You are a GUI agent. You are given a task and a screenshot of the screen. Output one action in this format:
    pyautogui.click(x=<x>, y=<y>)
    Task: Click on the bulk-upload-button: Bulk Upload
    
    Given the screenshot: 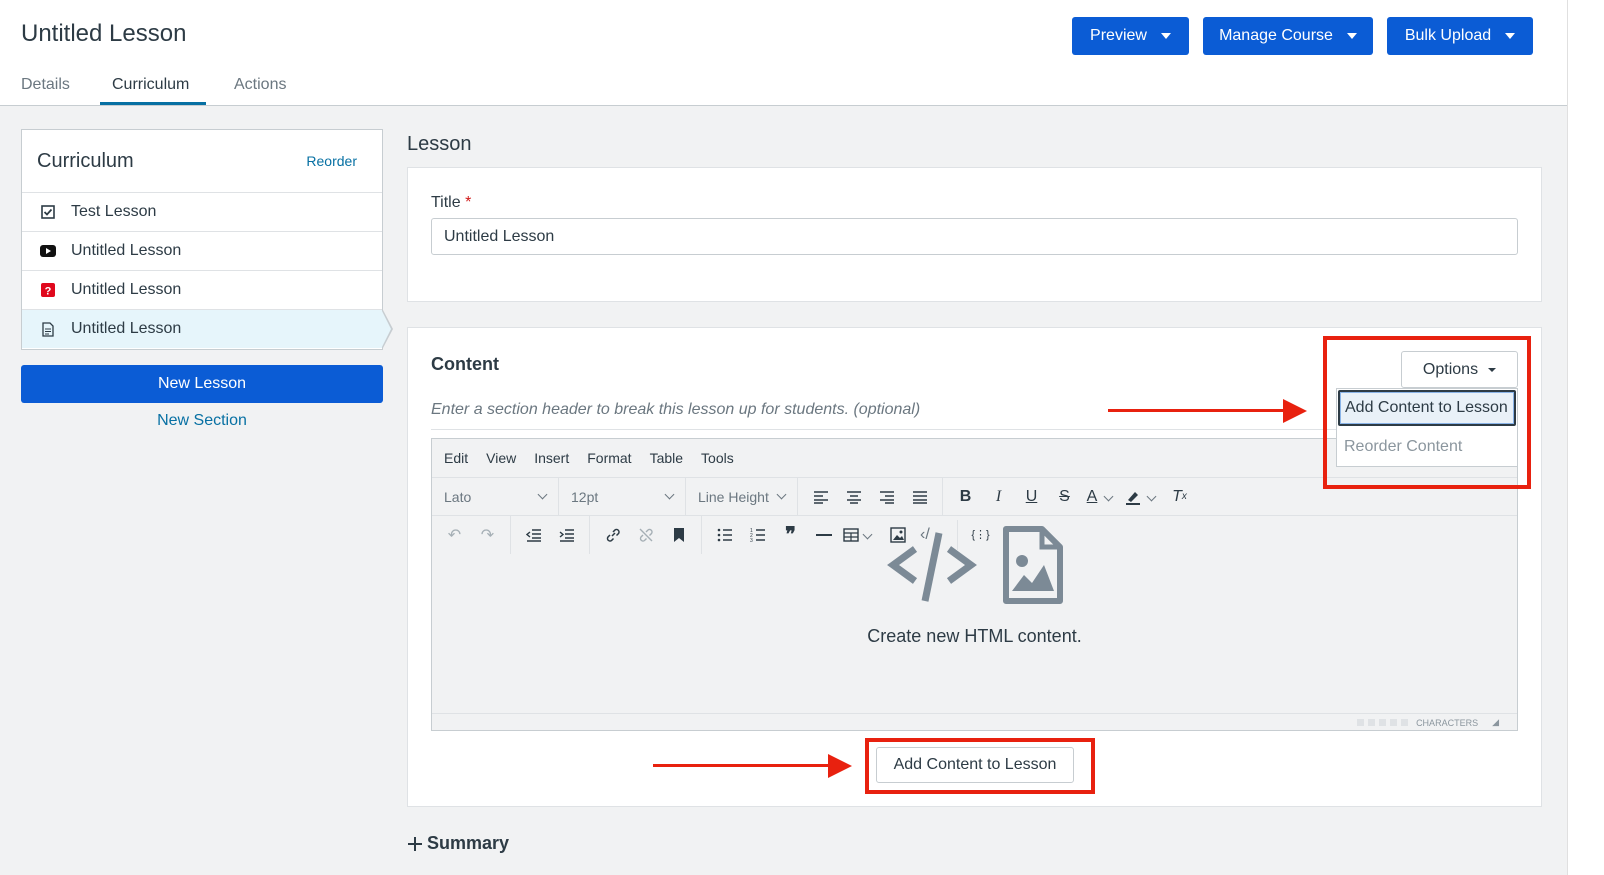 What is the action you would take?
    pyautogui.click(x=1460, y=36)
    